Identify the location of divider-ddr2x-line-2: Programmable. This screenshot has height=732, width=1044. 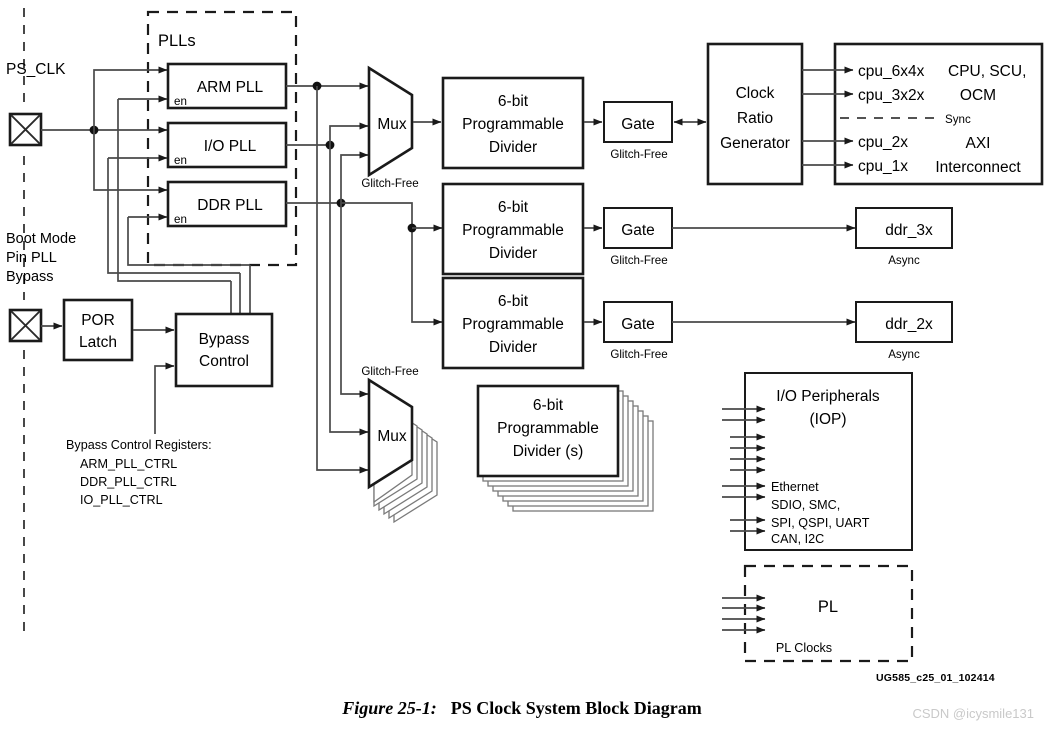
(513, 324).